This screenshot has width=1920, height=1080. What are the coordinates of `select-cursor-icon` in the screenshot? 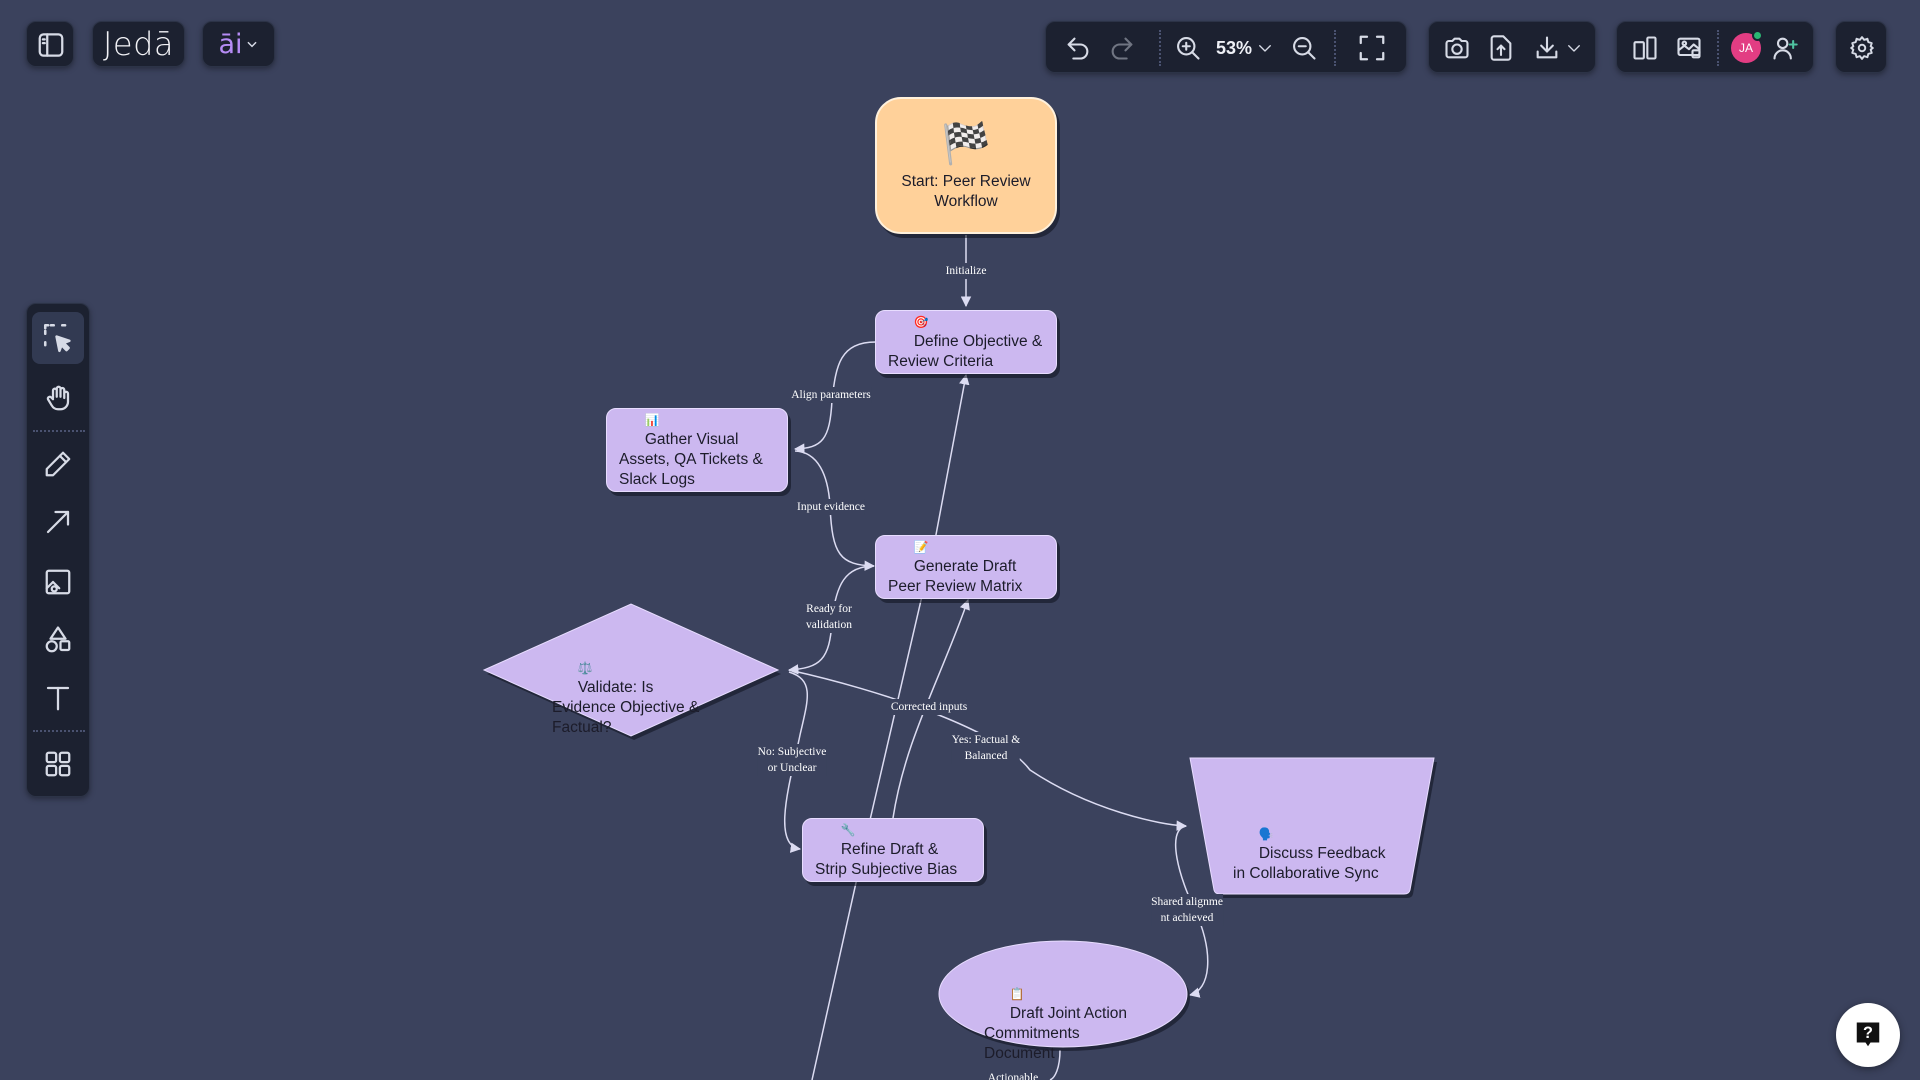 It's located at (57, 338).